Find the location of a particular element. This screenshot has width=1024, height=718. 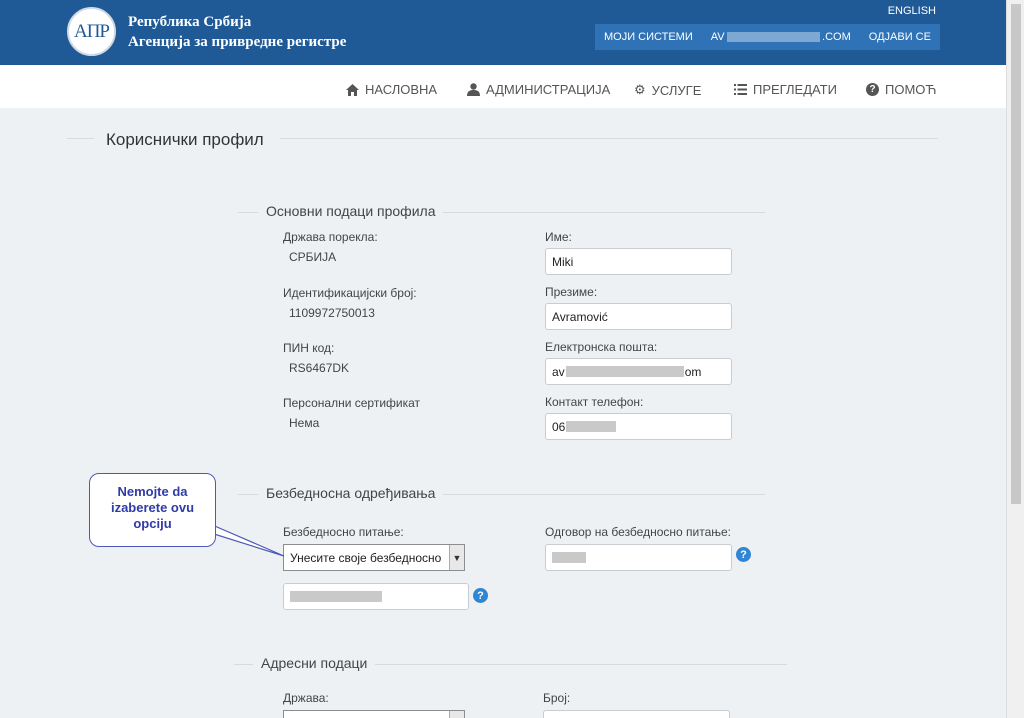

pin-label: ПИН код: is located at coordinates (309, 348).